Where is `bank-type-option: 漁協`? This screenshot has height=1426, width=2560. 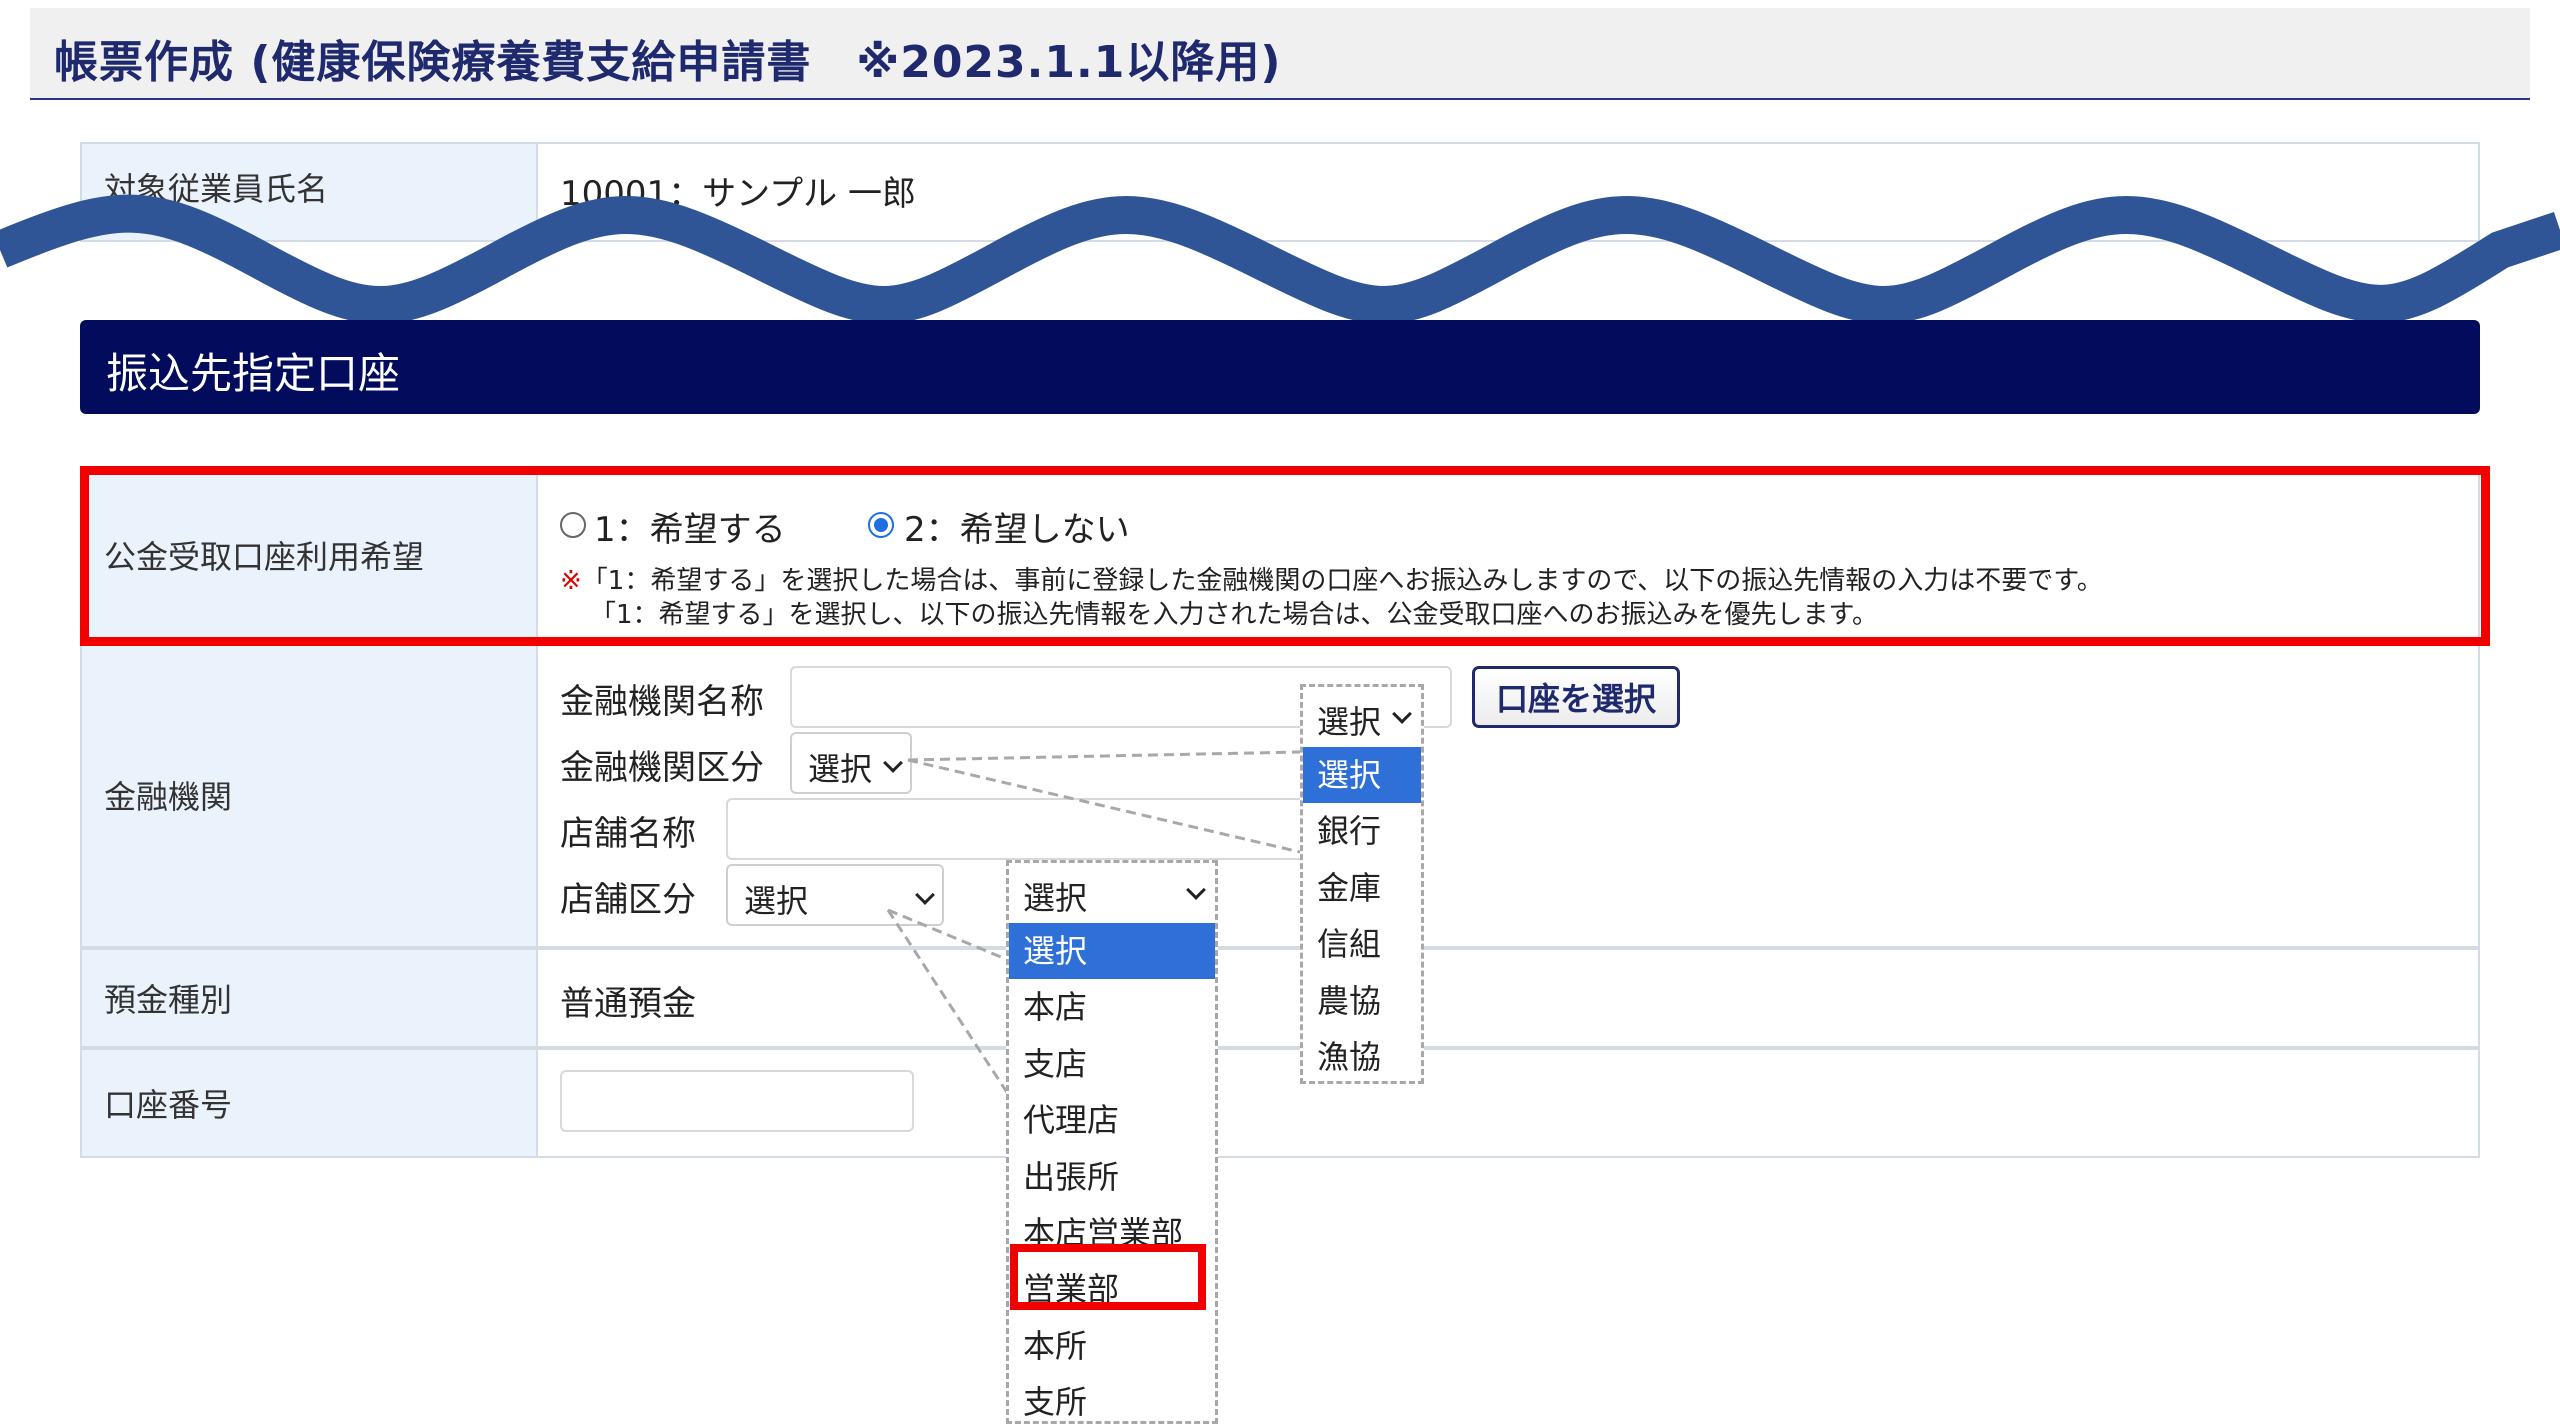
bank-type-option: 漁協 is located at coordinates (1362, 1057).